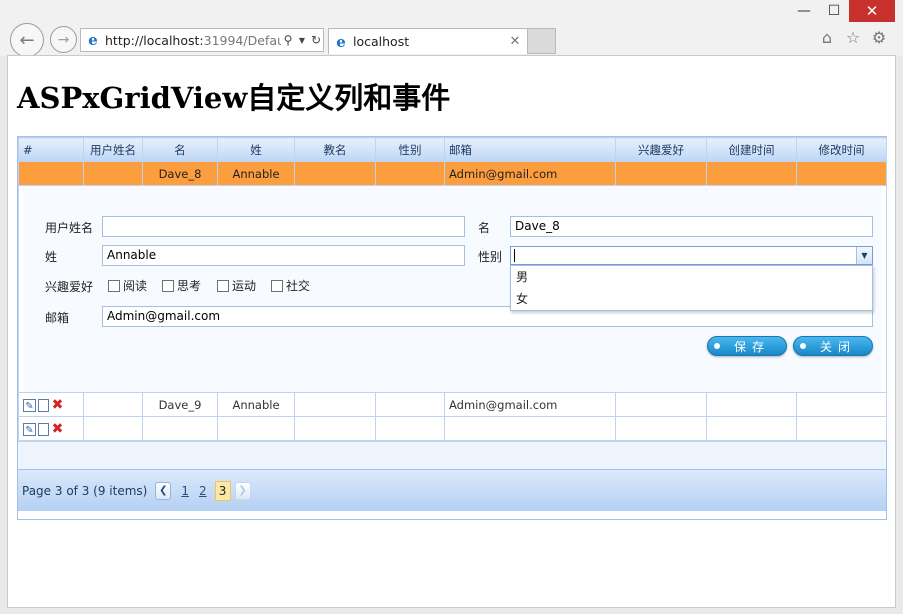 The image size is (903, 614). I want to click on dropdown-icon: ▼, so click(302, 40).